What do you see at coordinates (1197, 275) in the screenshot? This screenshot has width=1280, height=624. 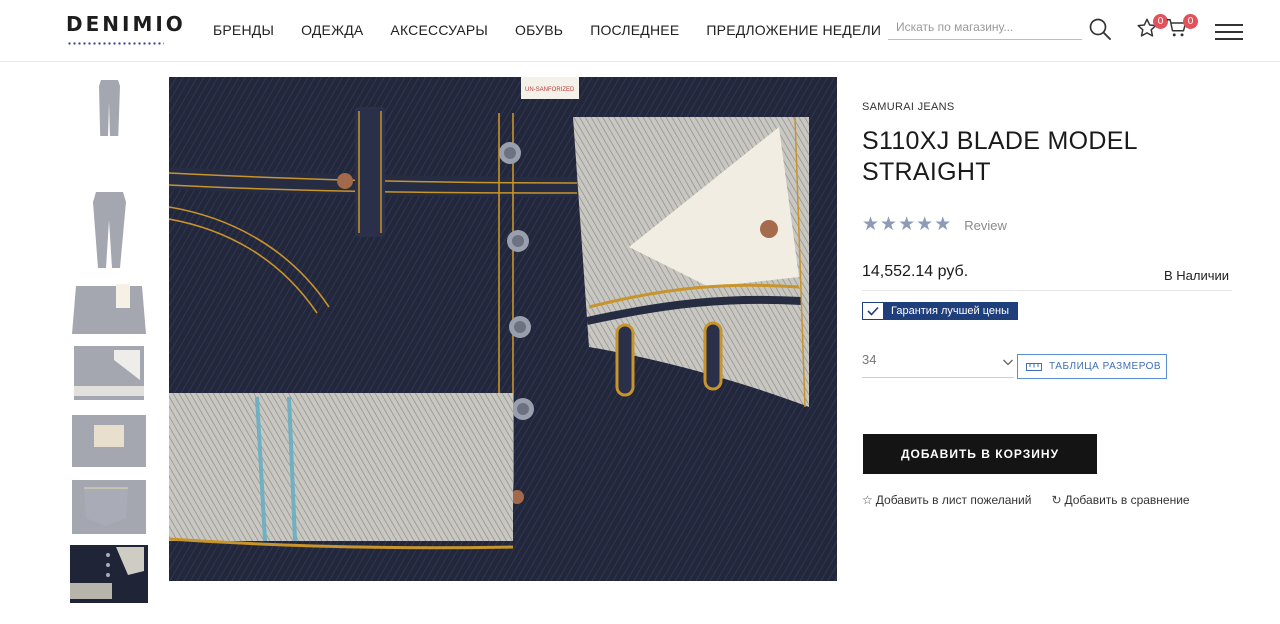 I see `stock-status: В Наличии` at bounding box center [1197, 275].